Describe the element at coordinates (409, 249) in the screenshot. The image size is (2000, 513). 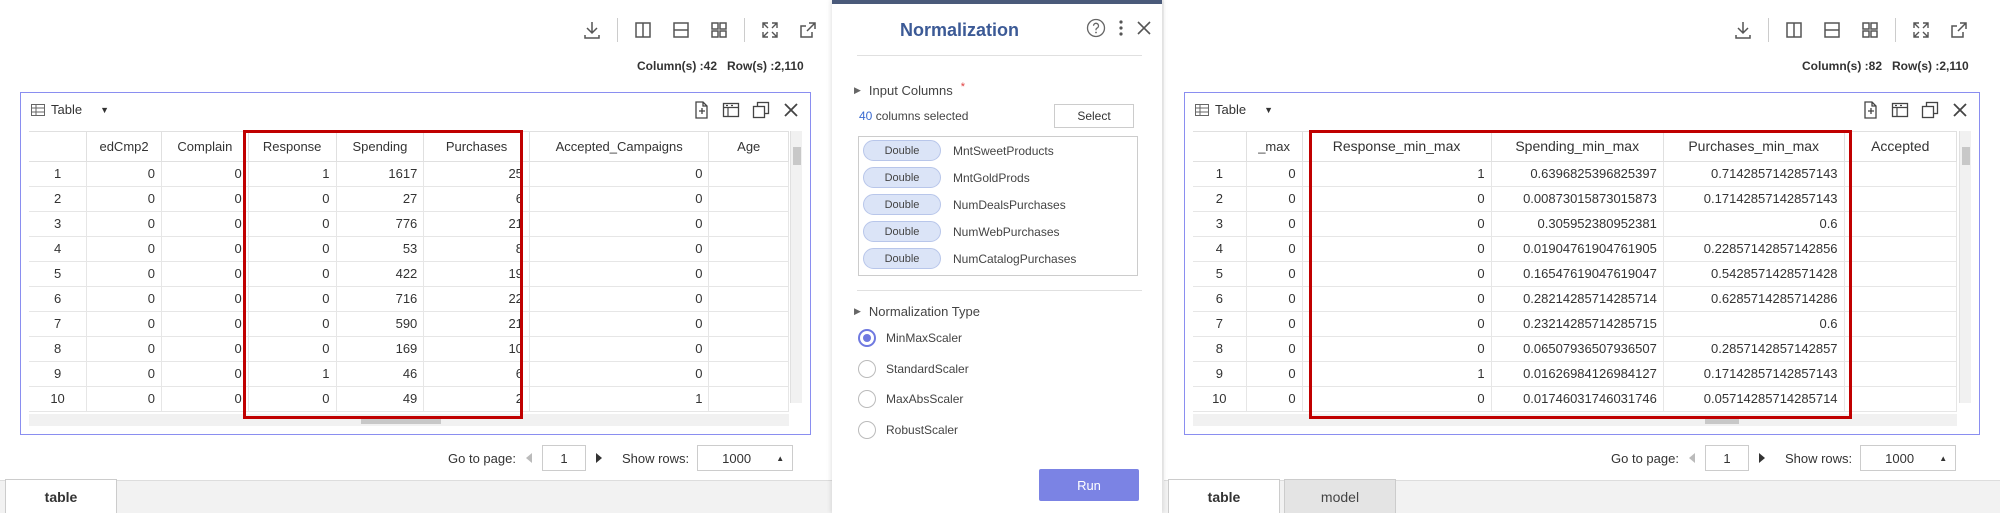
I see `table-row: 4 0 0 0 53 8 0` at that location.